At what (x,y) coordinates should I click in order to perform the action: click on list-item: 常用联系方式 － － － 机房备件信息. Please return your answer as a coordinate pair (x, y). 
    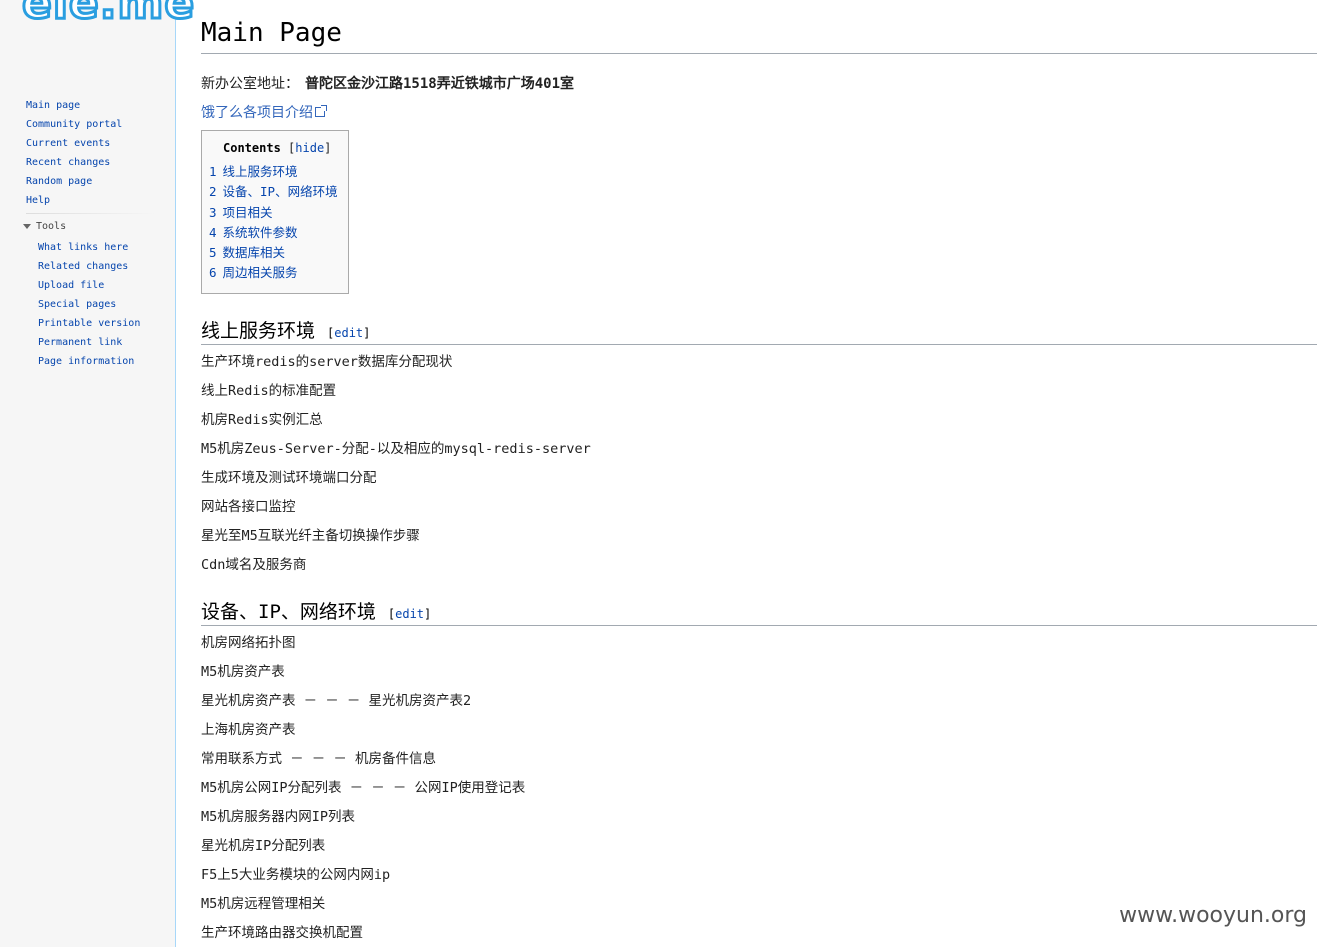
    Looking at the image, I should click on (363, 759).